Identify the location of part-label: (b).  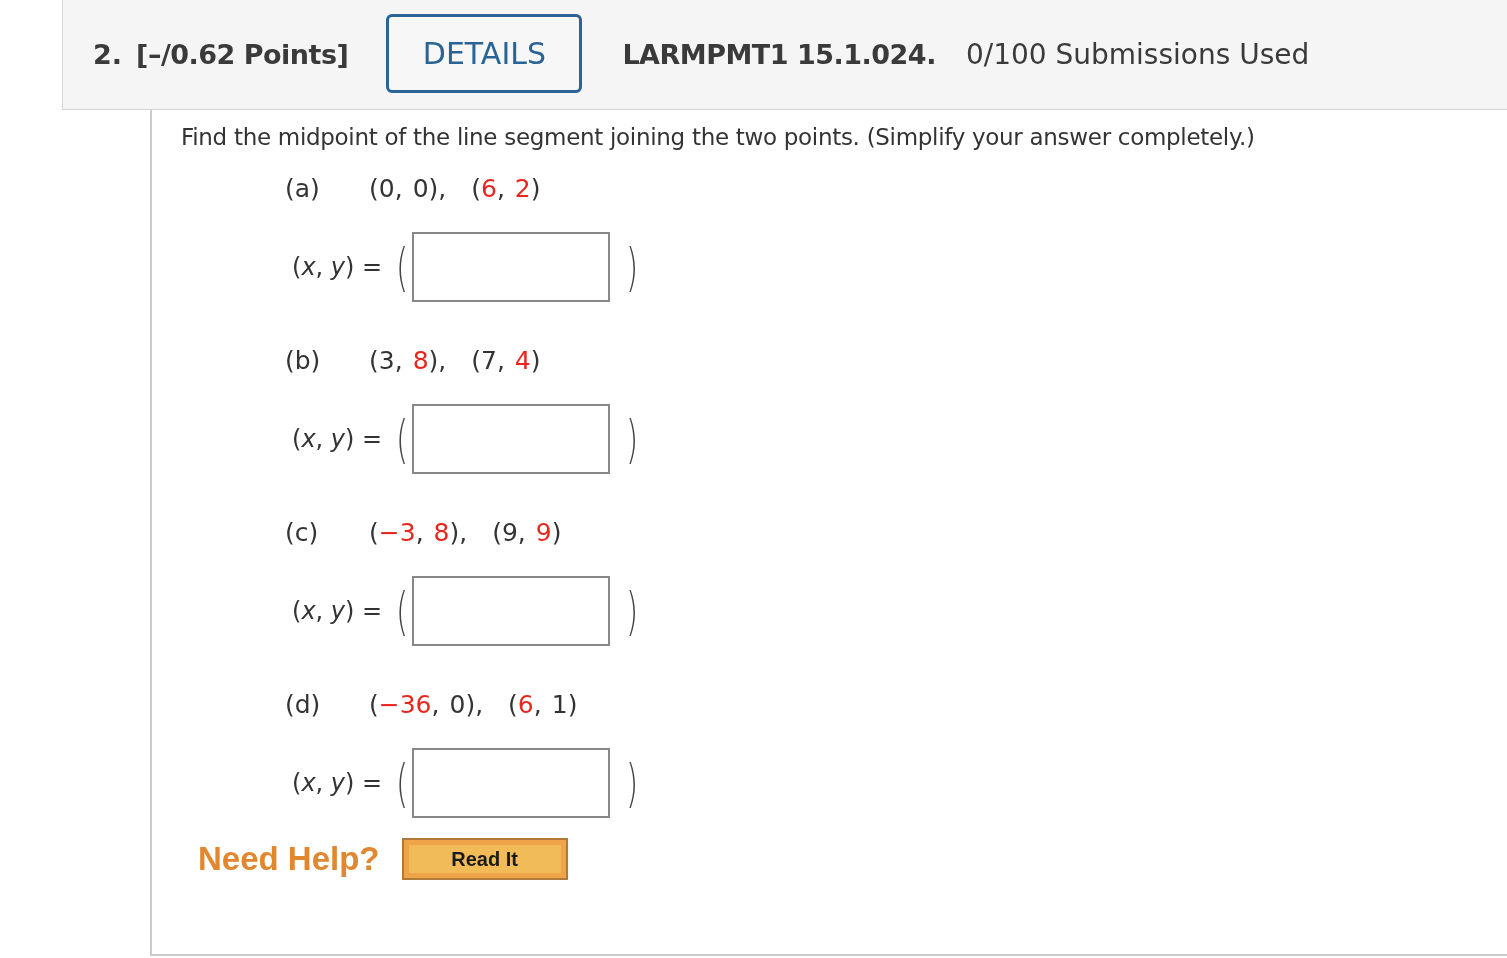
(303, 360).